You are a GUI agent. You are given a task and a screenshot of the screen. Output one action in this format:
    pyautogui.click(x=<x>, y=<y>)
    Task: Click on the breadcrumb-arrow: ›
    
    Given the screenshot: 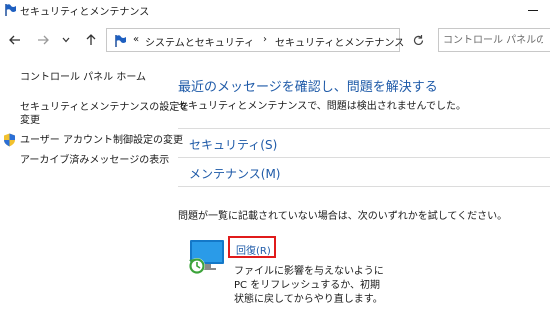 What is the action you would take?
    pyautogui.click(x=265, y=39)
    